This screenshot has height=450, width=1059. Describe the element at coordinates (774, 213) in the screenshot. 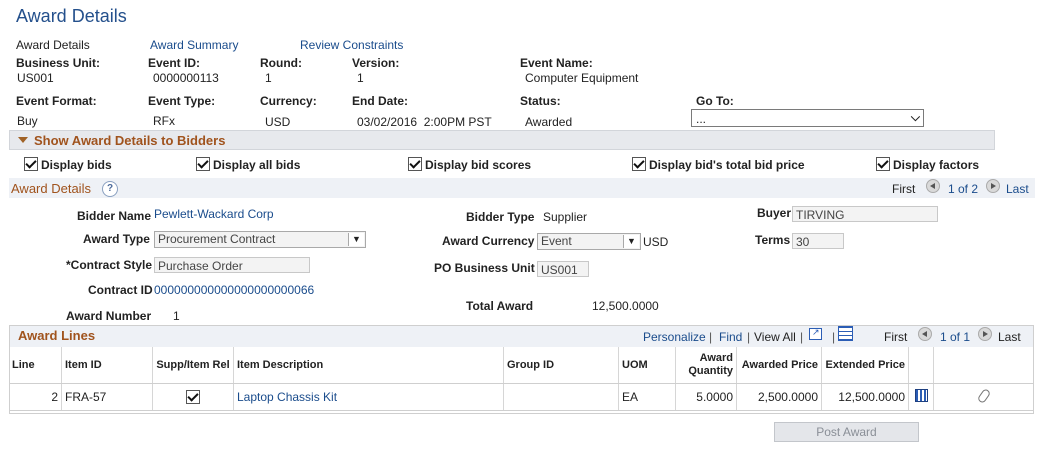

I see `buyer-label: Buyer` at that location.